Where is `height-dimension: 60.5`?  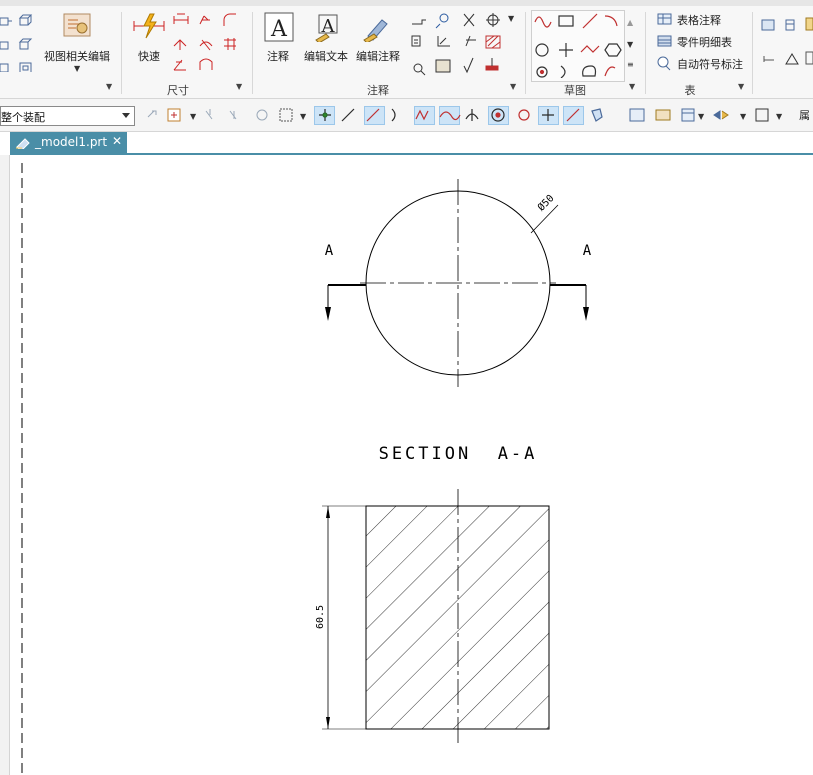
height-dimension: 60.5 is located at coordinates (320, 617).